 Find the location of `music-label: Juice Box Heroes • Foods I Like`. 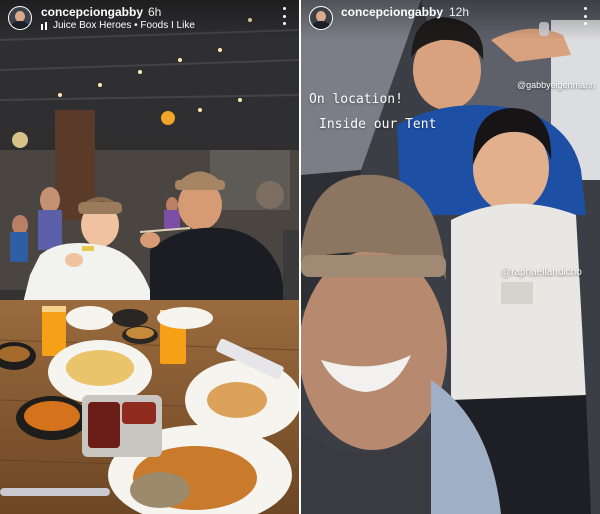

music-label: Juice Box Heroes • Foods I Like is located at coordinates (118, 25).